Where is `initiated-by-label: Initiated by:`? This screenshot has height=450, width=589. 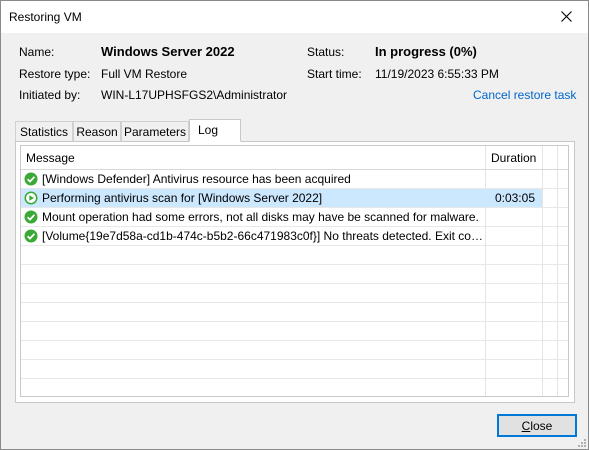 initiated-by-label: Initiated by: is located at coordinates (50, 95).